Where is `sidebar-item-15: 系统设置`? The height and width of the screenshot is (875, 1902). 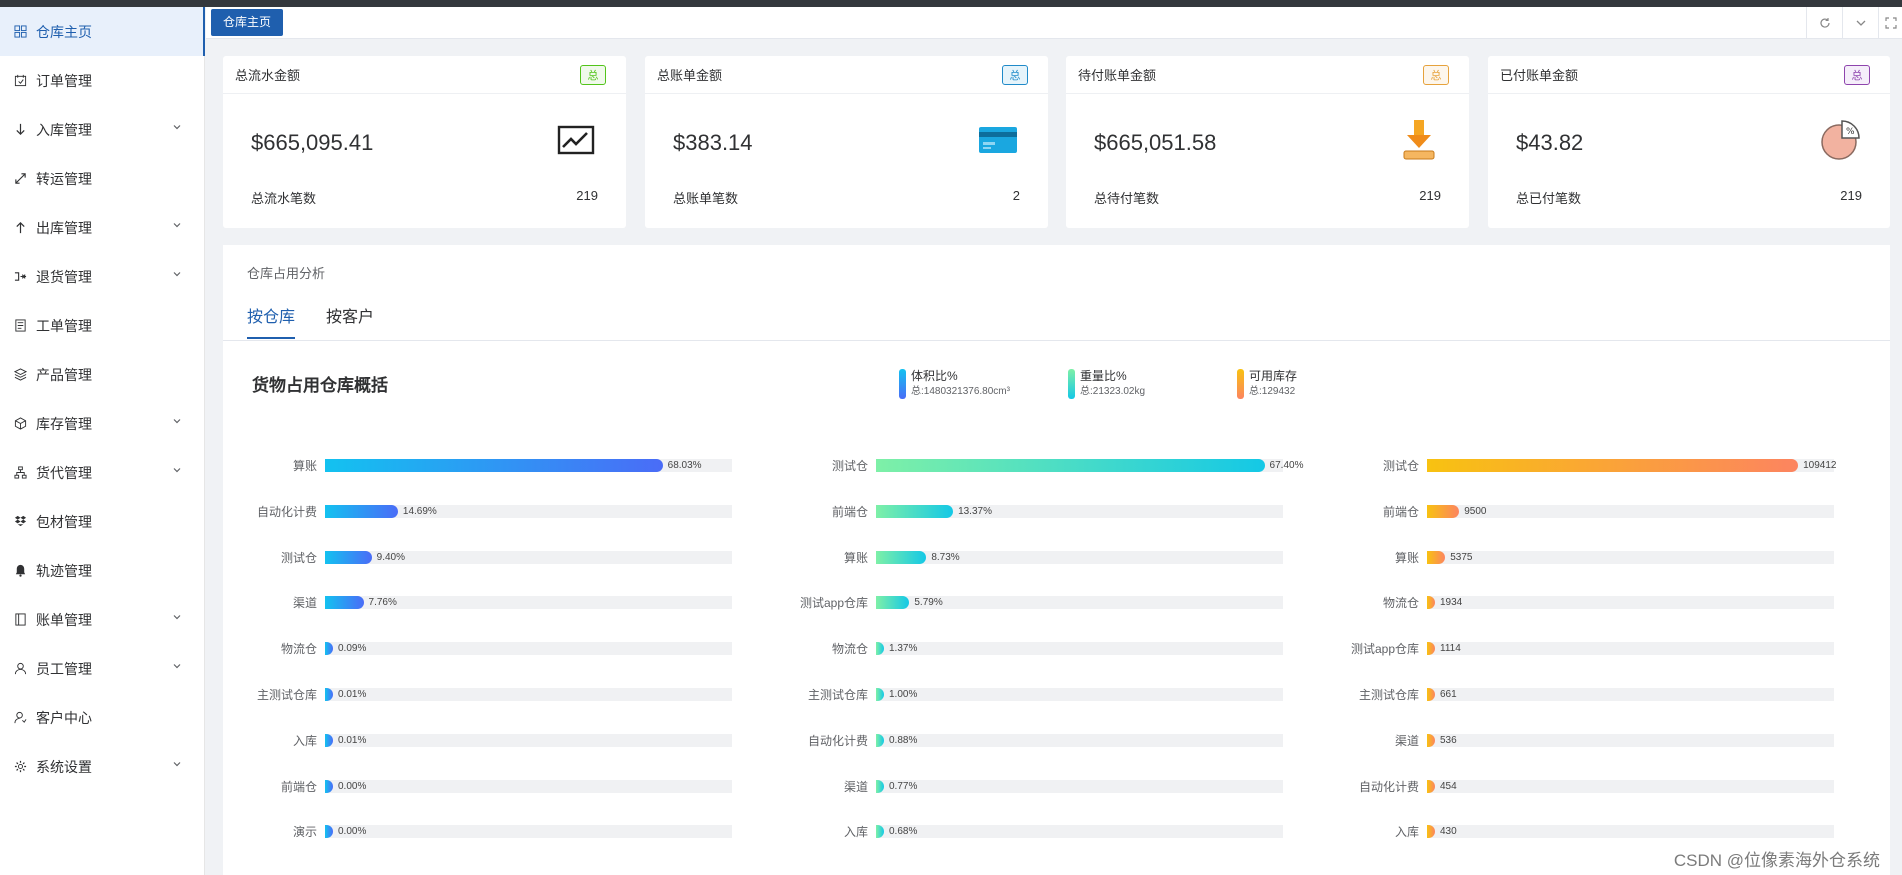
sidebar-item-15: 系统设置 is located at coordinates (102, 766).